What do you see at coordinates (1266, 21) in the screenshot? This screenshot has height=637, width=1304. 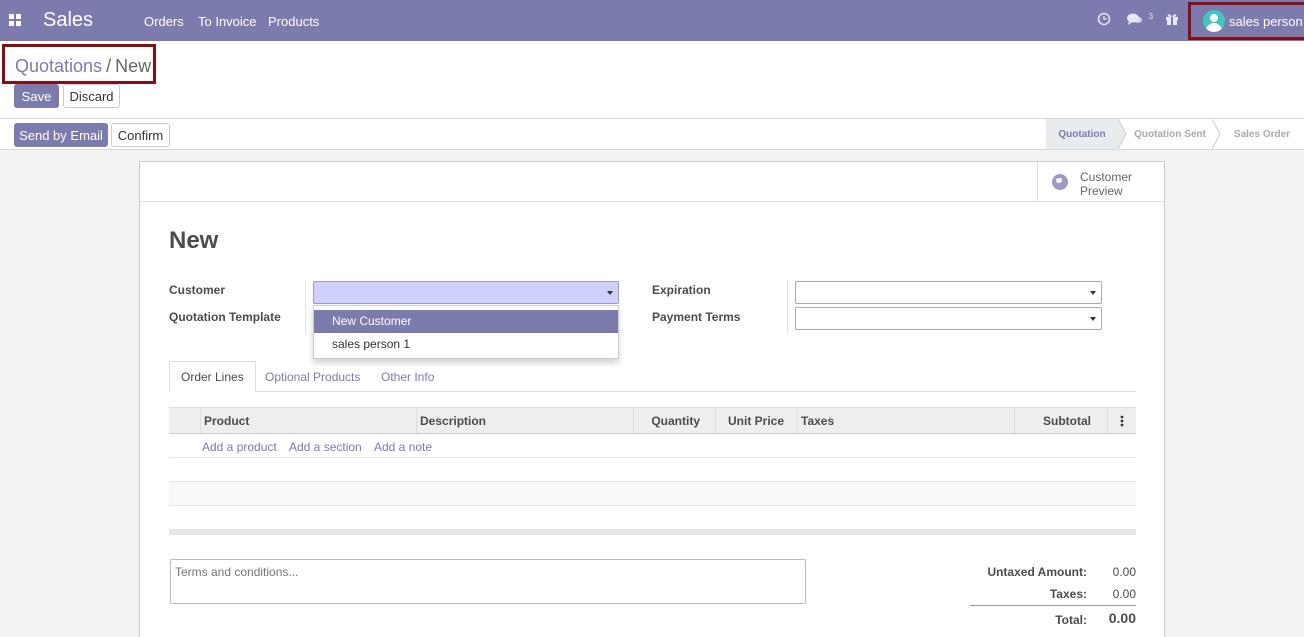 I see `user-name: sales person 1` at bounding box center [1266, 21].